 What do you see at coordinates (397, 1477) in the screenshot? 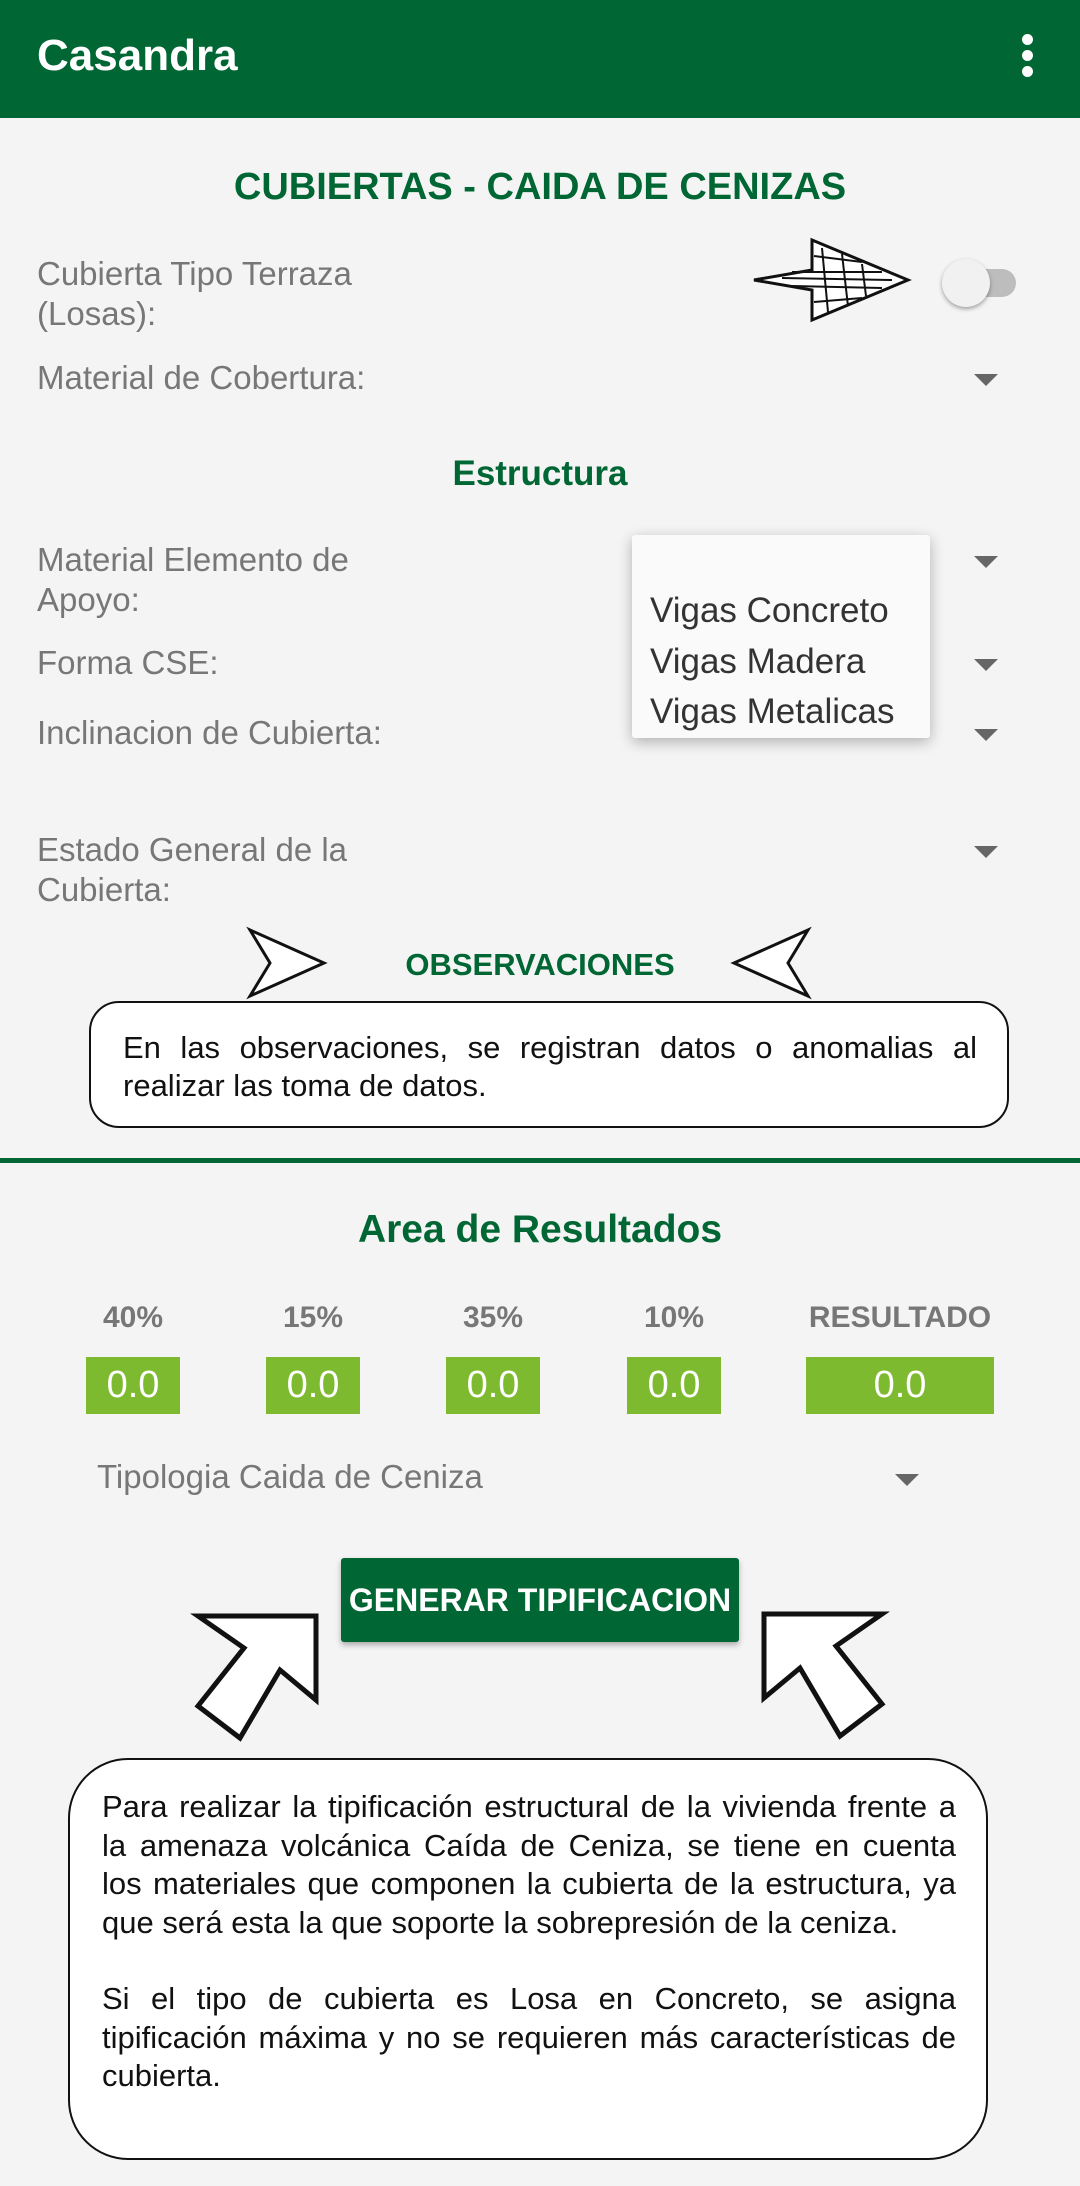
I see `tipologia-select: Tipologia Caida de Ceniza` at bounding box center [397, 1477].